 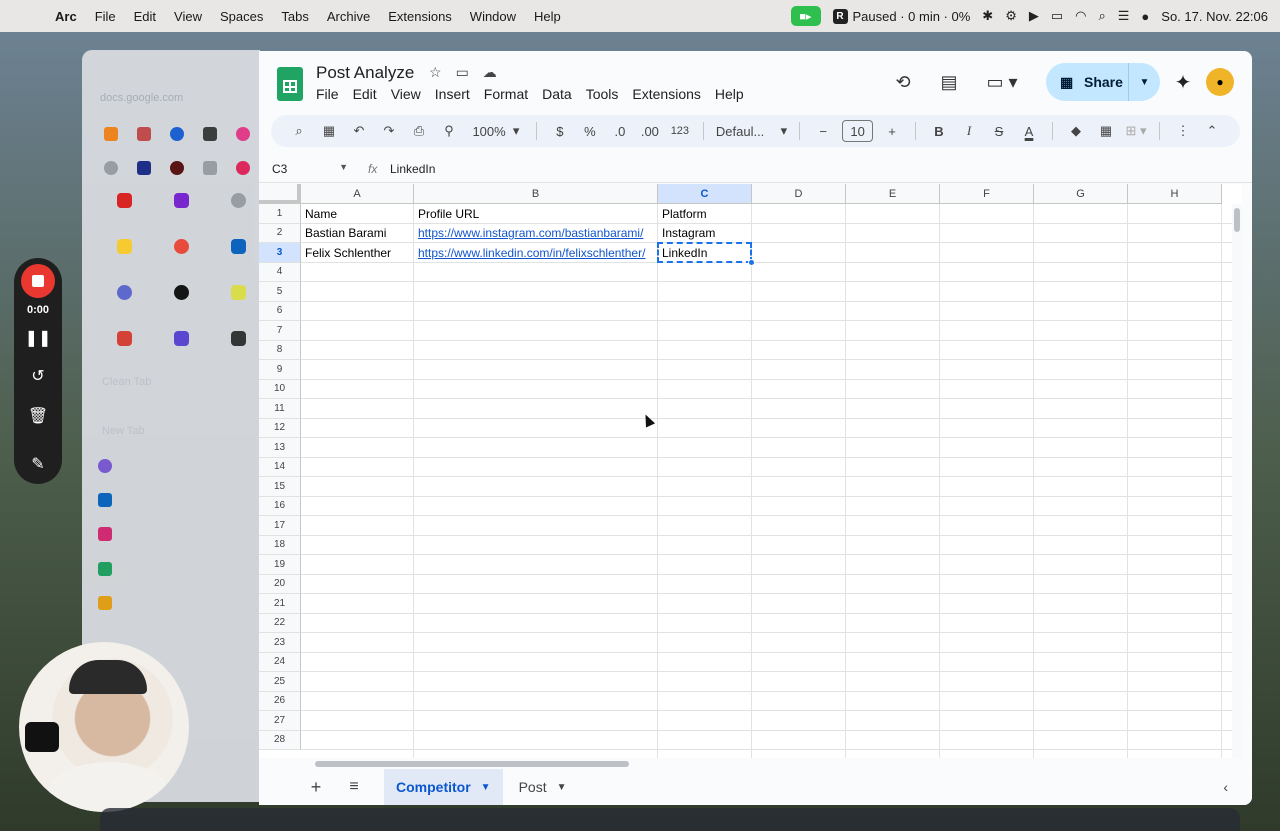 What do you see at coordinates (143, 168) in the screenshot?
I see `fav-app-blue-icon` at bounding box center [143, 168].